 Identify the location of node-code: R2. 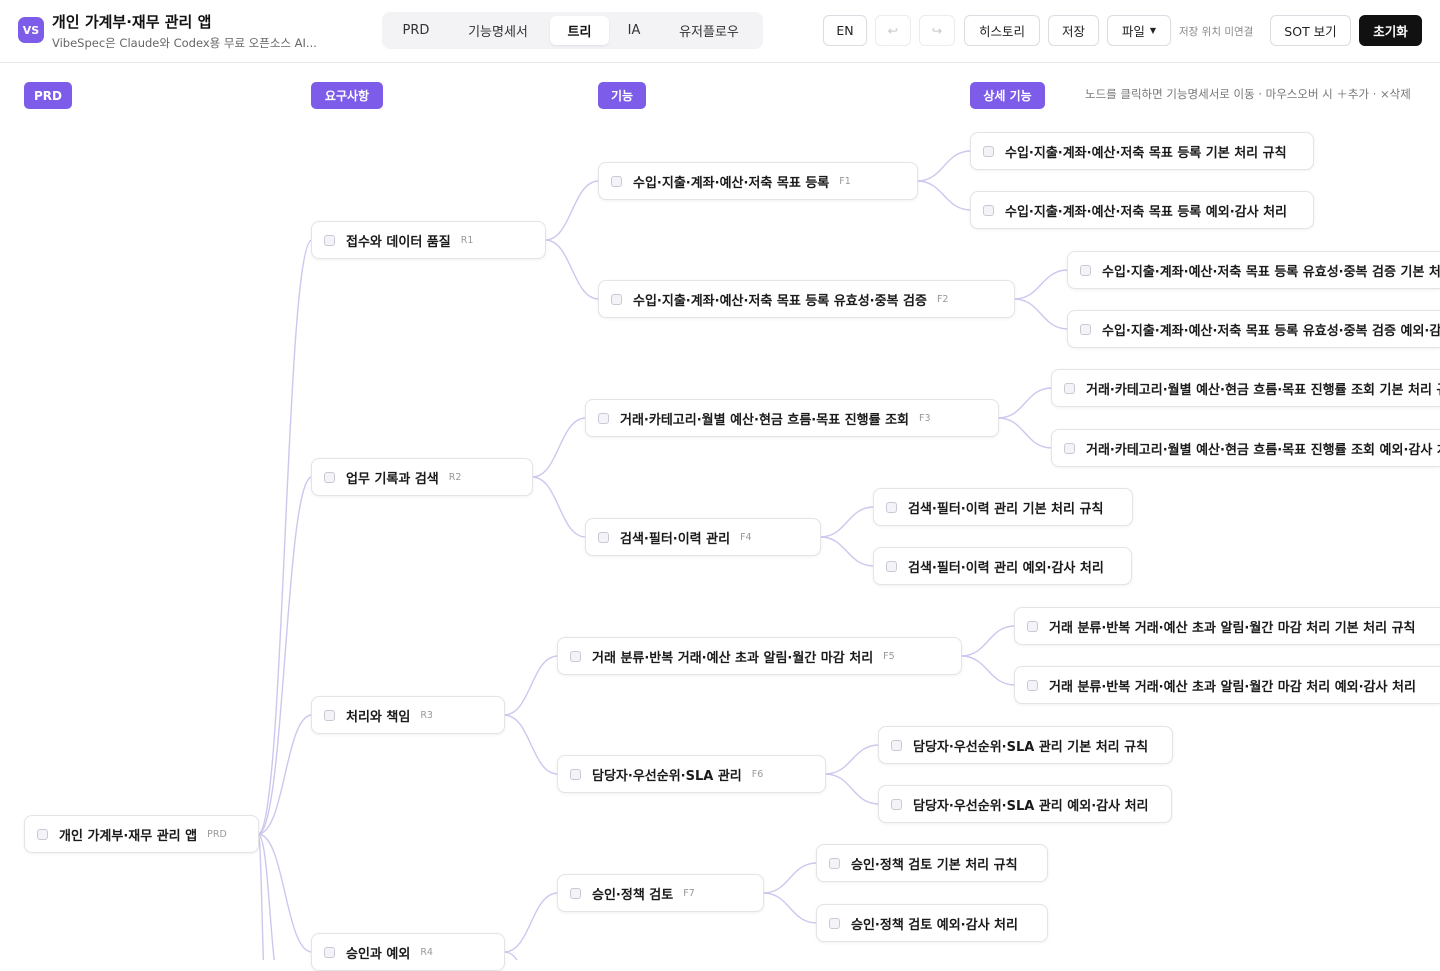
(455, 477).